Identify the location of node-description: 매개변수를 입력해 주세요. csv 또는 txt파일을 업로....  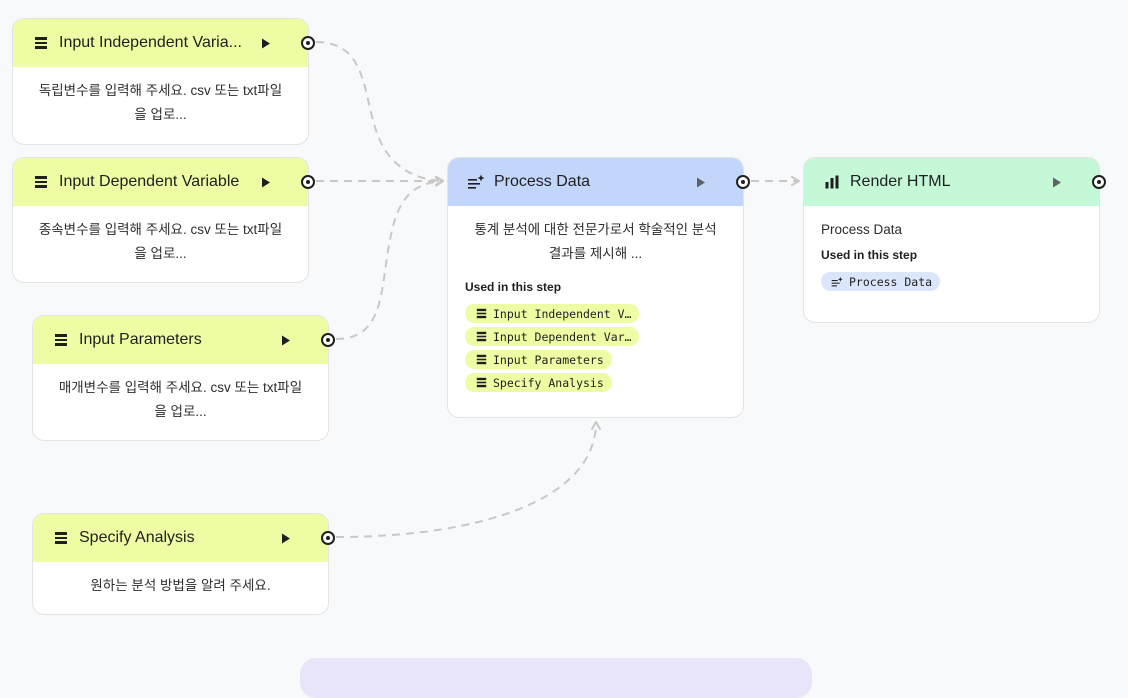
(180, 399).